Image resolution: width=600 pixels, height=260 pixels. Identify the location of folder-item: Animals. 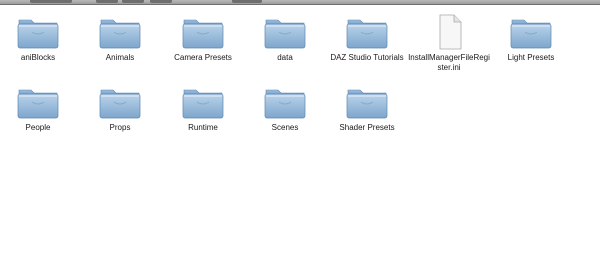
(120, 38).